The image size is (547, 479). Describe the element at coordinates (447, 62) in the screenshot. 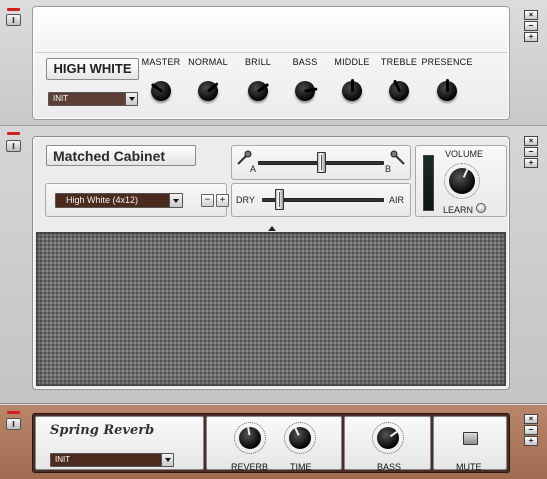

I see `amp-knob-label: PRESENCE` at that location.